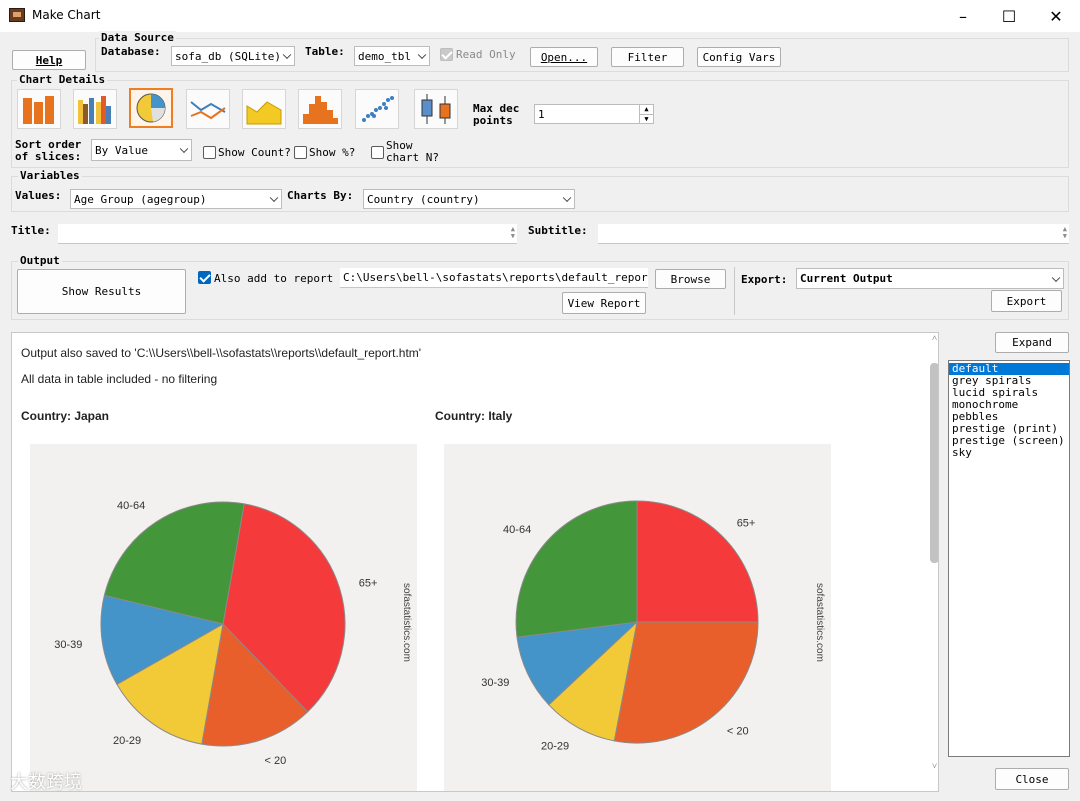 This screenshot has width=1080, height=801. I want to click on show-pct-checkbox, so click(300, 152).